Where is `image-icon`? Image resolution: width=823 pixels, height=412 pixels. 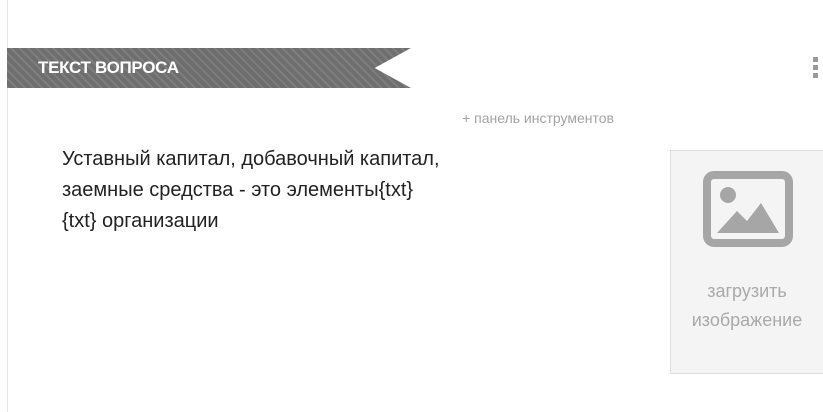 image-icon is located at coordinates (748, 209).